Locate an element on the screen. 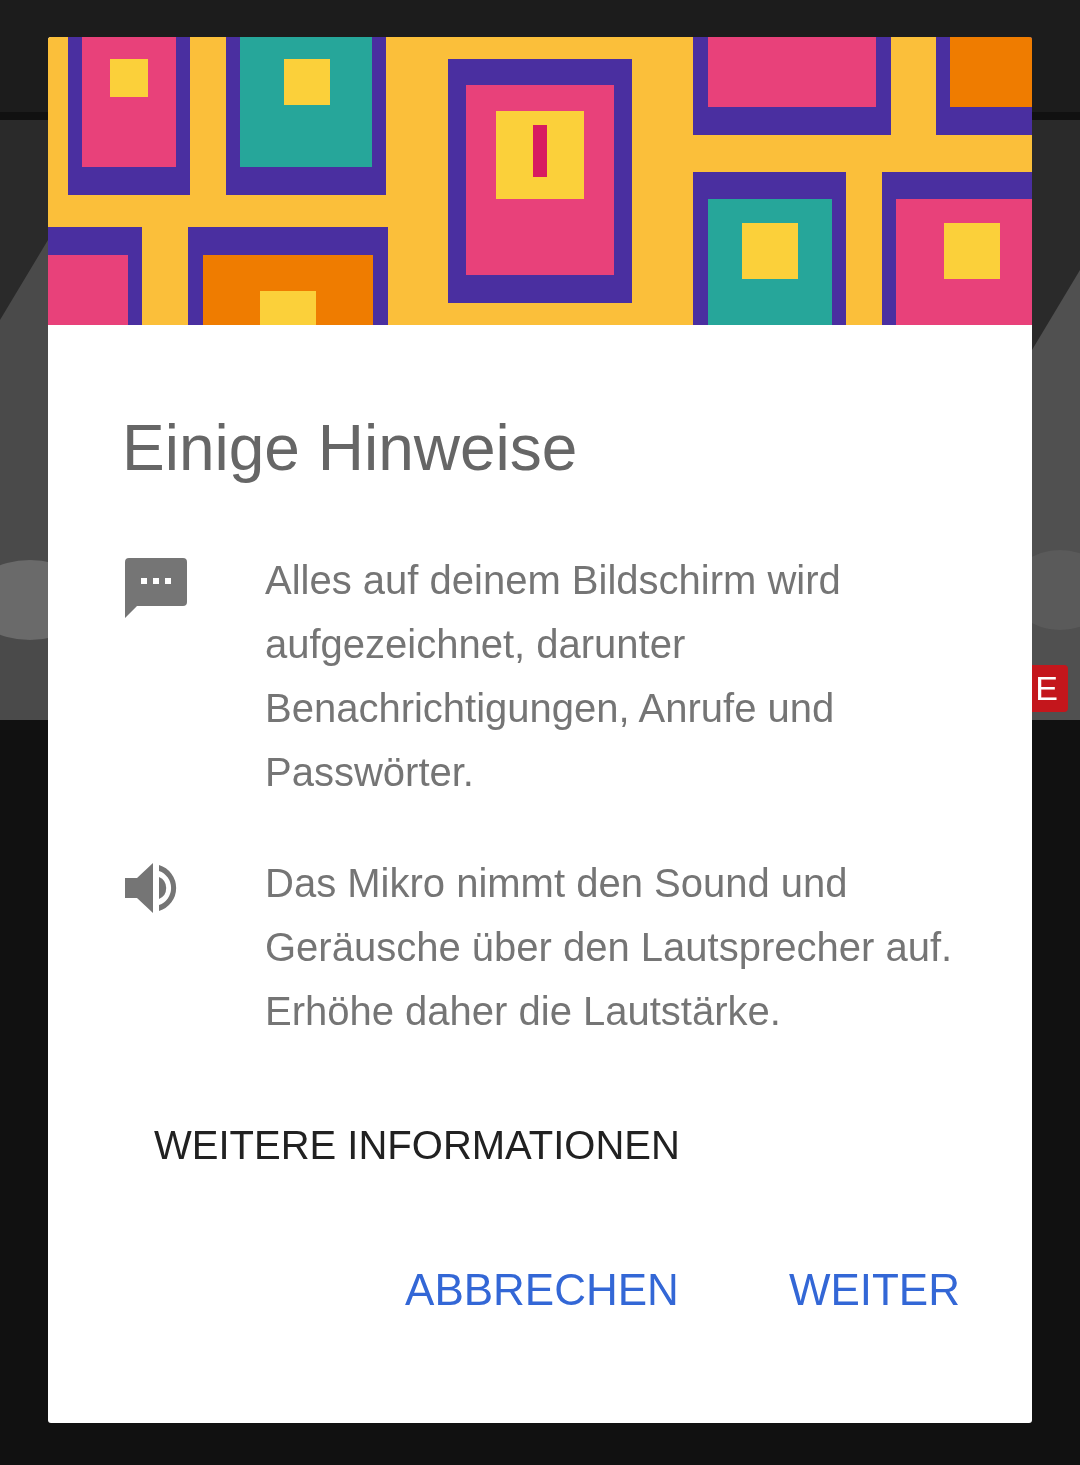  dialog-title: Einige Hinweise is located at coordinates (350, 448).